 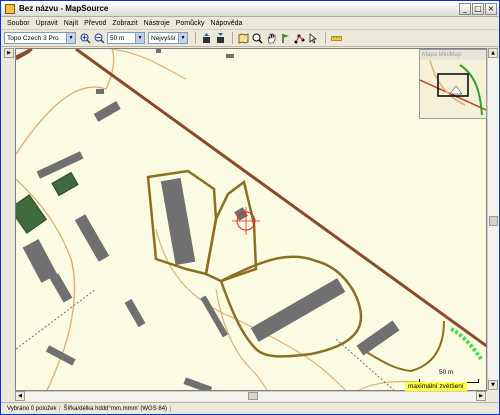 What do you see at coordinates (227, 23) in the screenshot?
I see `menu-napoveda: Nápověda` at bounding box center [227, 23].